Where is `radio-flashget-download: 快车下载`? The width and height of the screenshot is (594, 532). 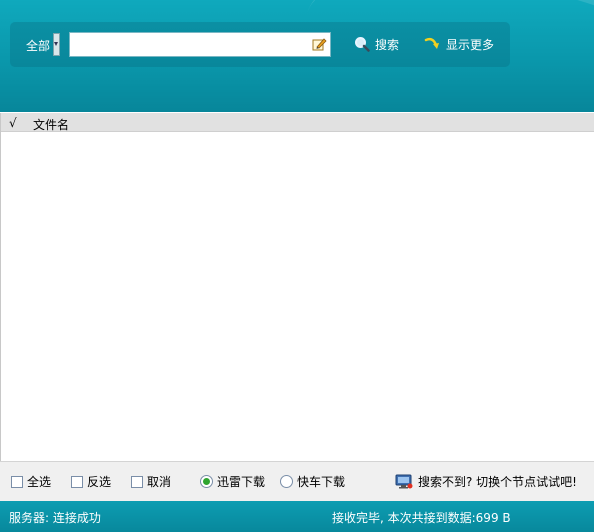 radio-flashget-download: 快车下载 is located at coordinates (312, 481).